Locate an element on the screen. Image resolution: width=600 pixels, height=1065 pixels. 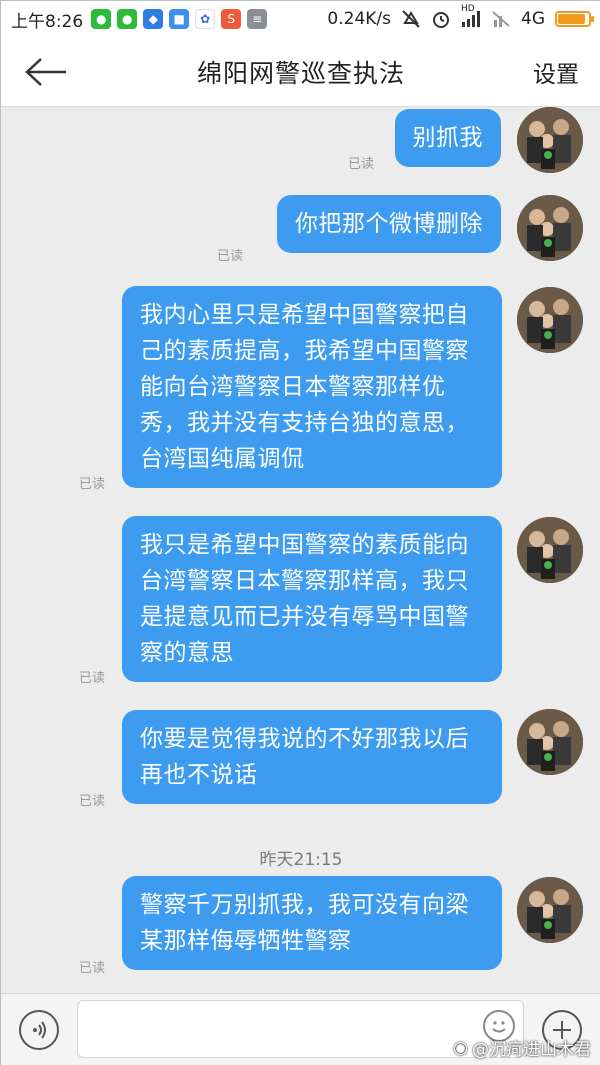
input-bar: ◉ @沉疴进山木君 is located at coordinates (300, 1029).